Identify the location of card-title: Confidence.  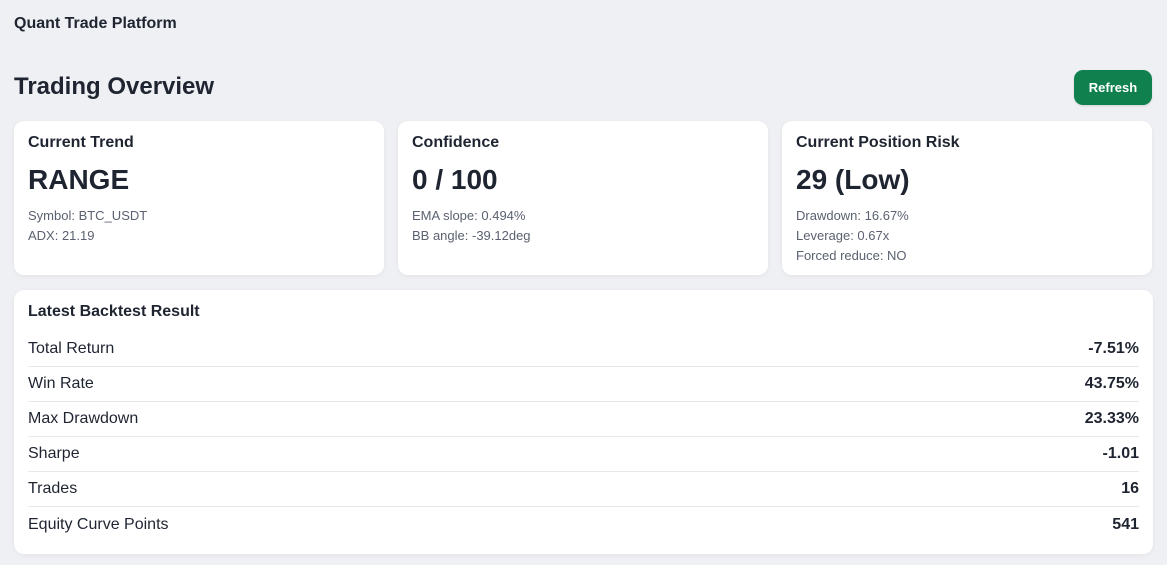
(456, 142).